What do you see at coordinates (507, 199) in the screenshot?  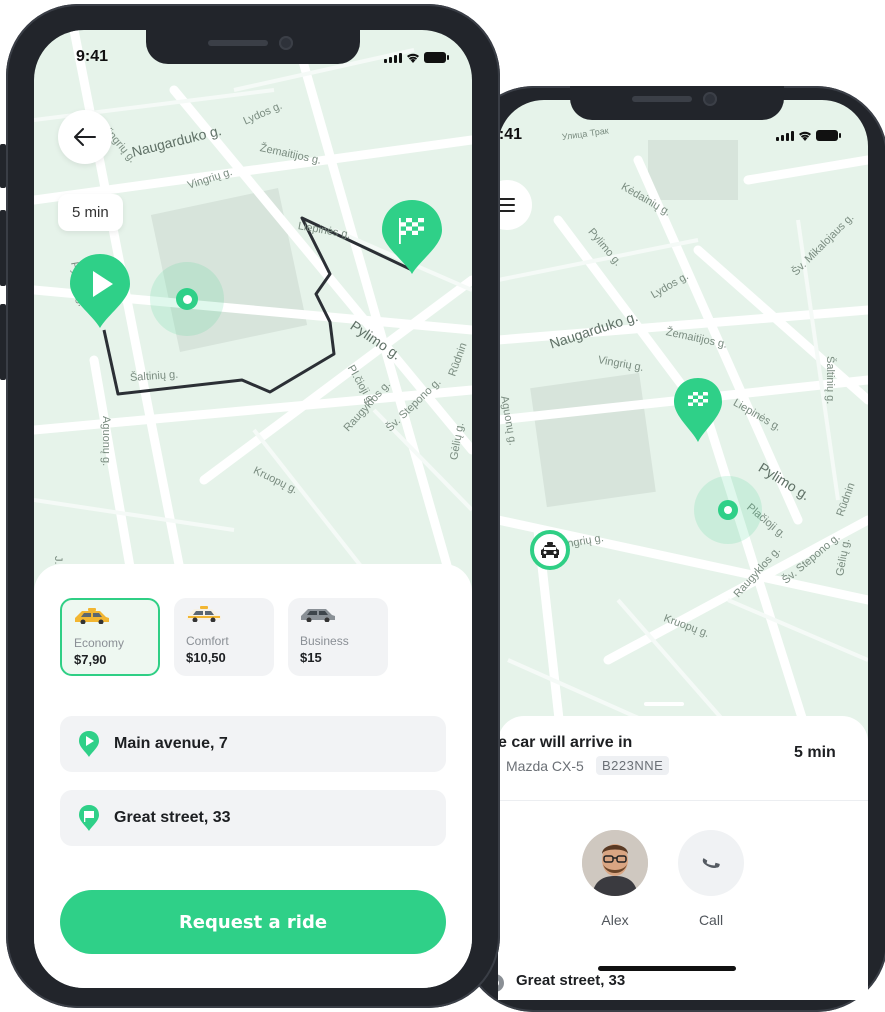 I see `menu-icon` at bounding box center [507, 199].